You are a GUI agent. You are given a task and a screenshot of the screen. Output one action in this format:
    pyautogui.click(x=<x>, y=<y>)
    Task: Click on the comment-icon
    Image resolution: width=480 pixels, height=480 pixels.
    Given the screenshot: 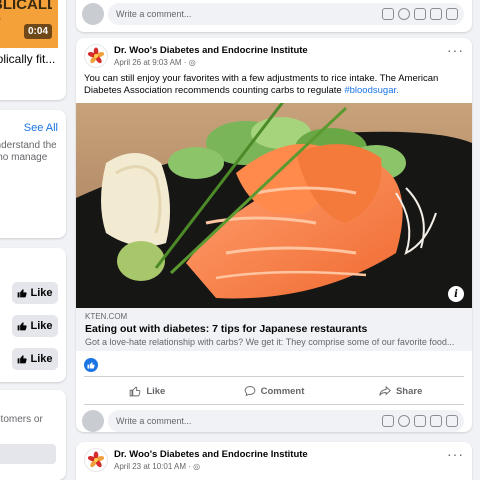 What is the action you would take?
    pyautogui.click(x=249, y=391)
    